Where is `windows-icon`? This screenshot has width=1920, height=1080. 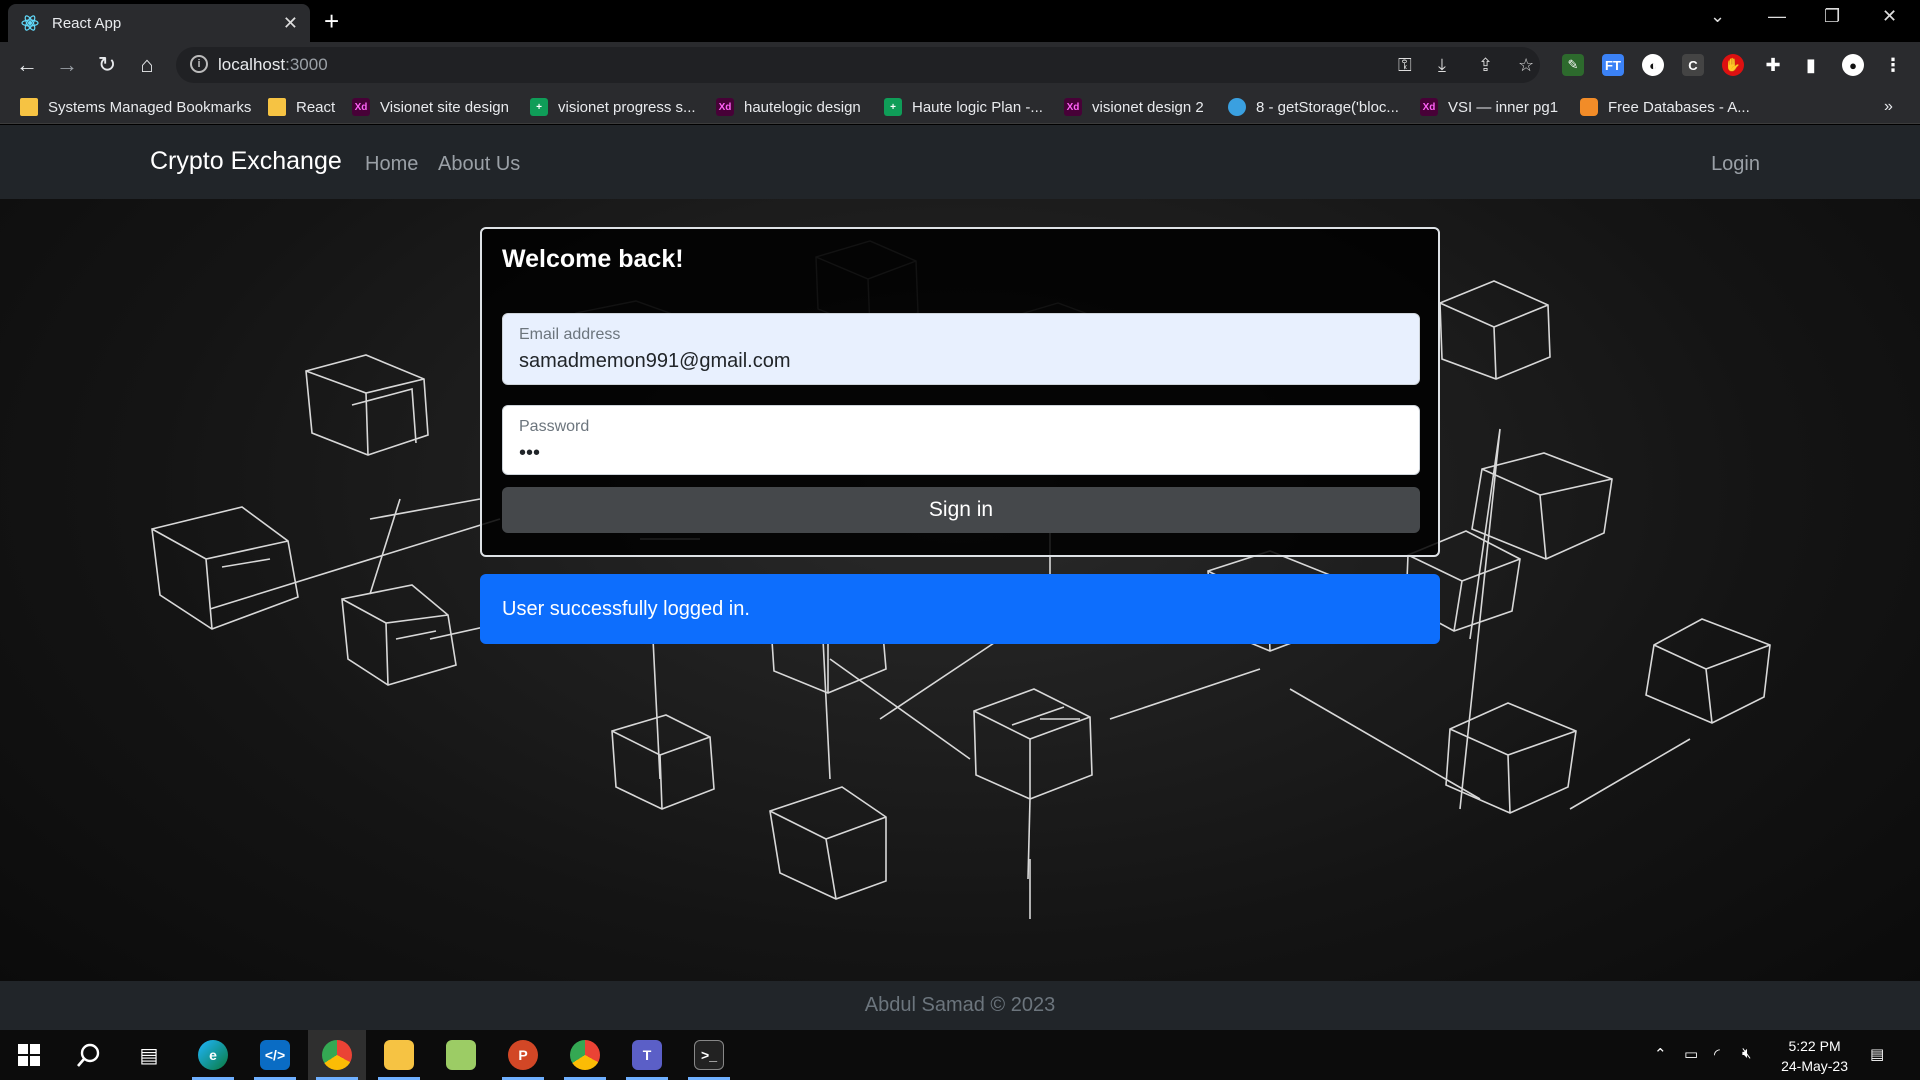 windows-icon is located at coordinates (29, 1055).